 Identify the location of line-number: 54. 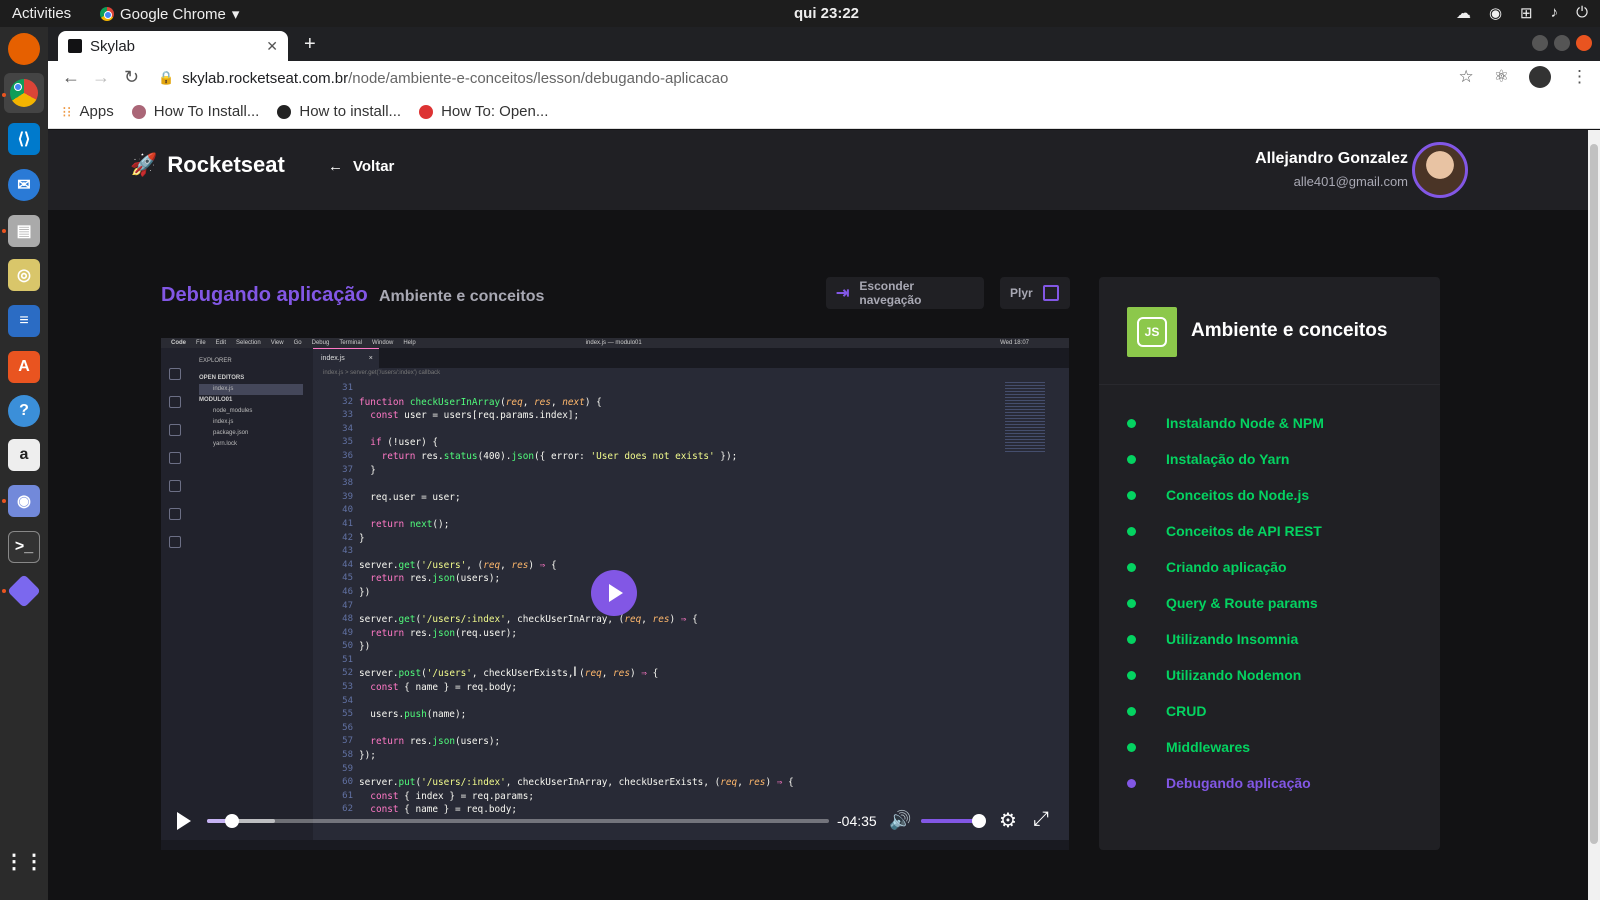
(347, 700).